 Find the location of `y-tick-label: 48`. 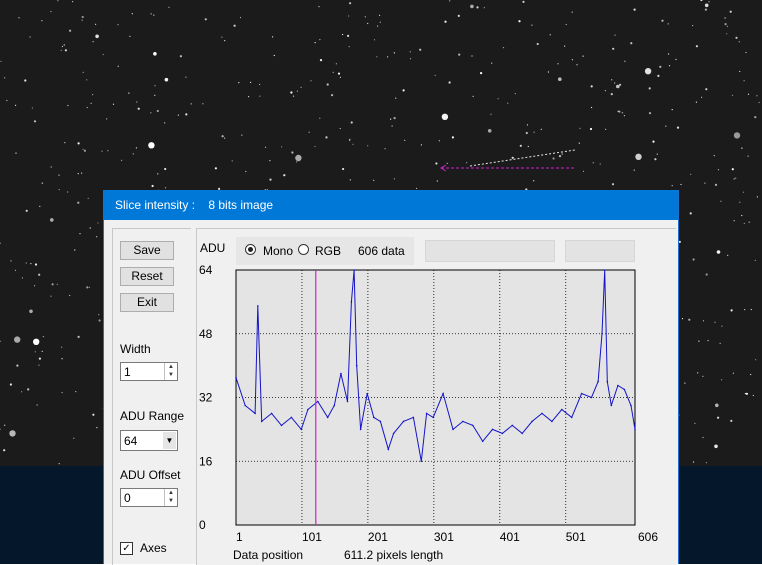

y-tick-label: 48 is located at coordinates (206, 334).